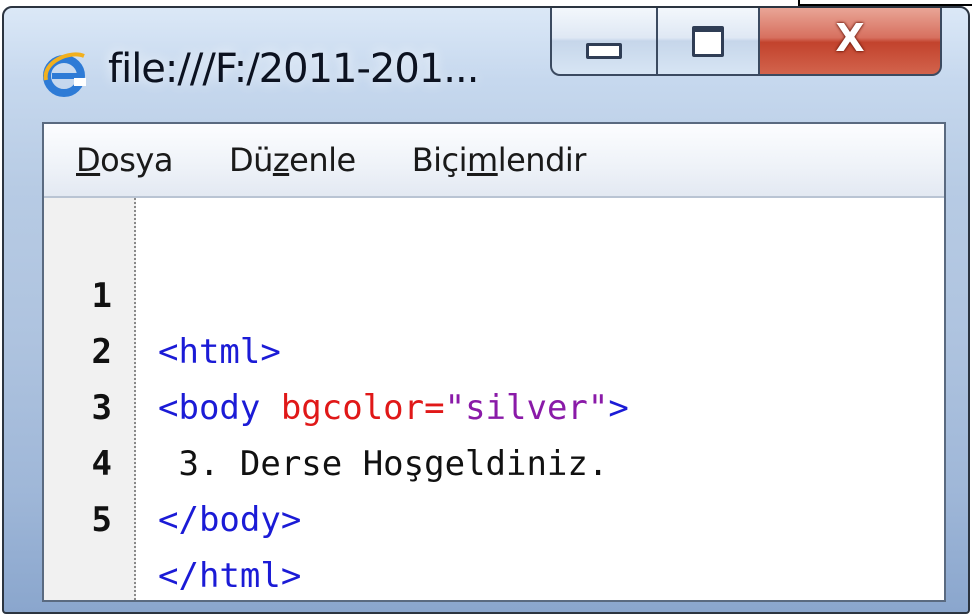 The image size is (972, 614). Describe the element at coordinates (604, 42) in the screenshot. I see `minimize-button` at that location.